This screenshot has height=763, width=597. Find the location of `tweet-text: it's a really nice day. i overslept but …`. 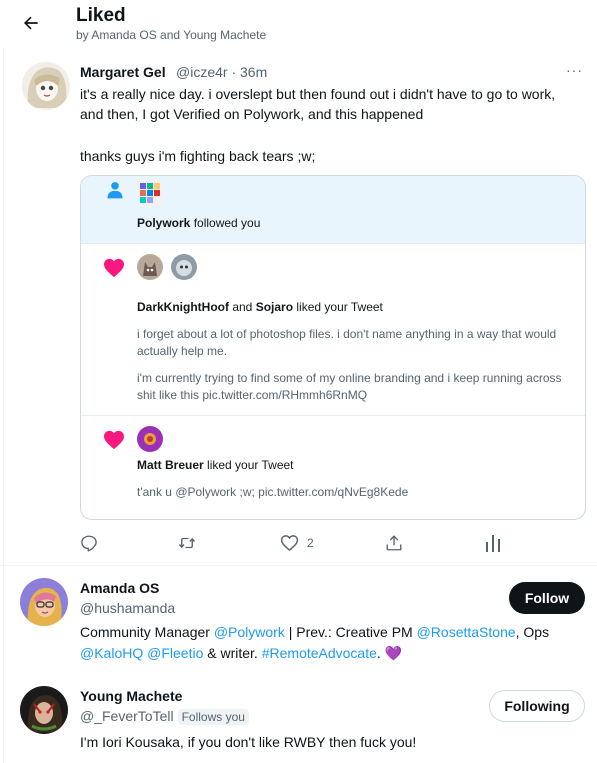

tweet-text: it's a really nice day. i overslept but … is located at coordinates (318, 104).